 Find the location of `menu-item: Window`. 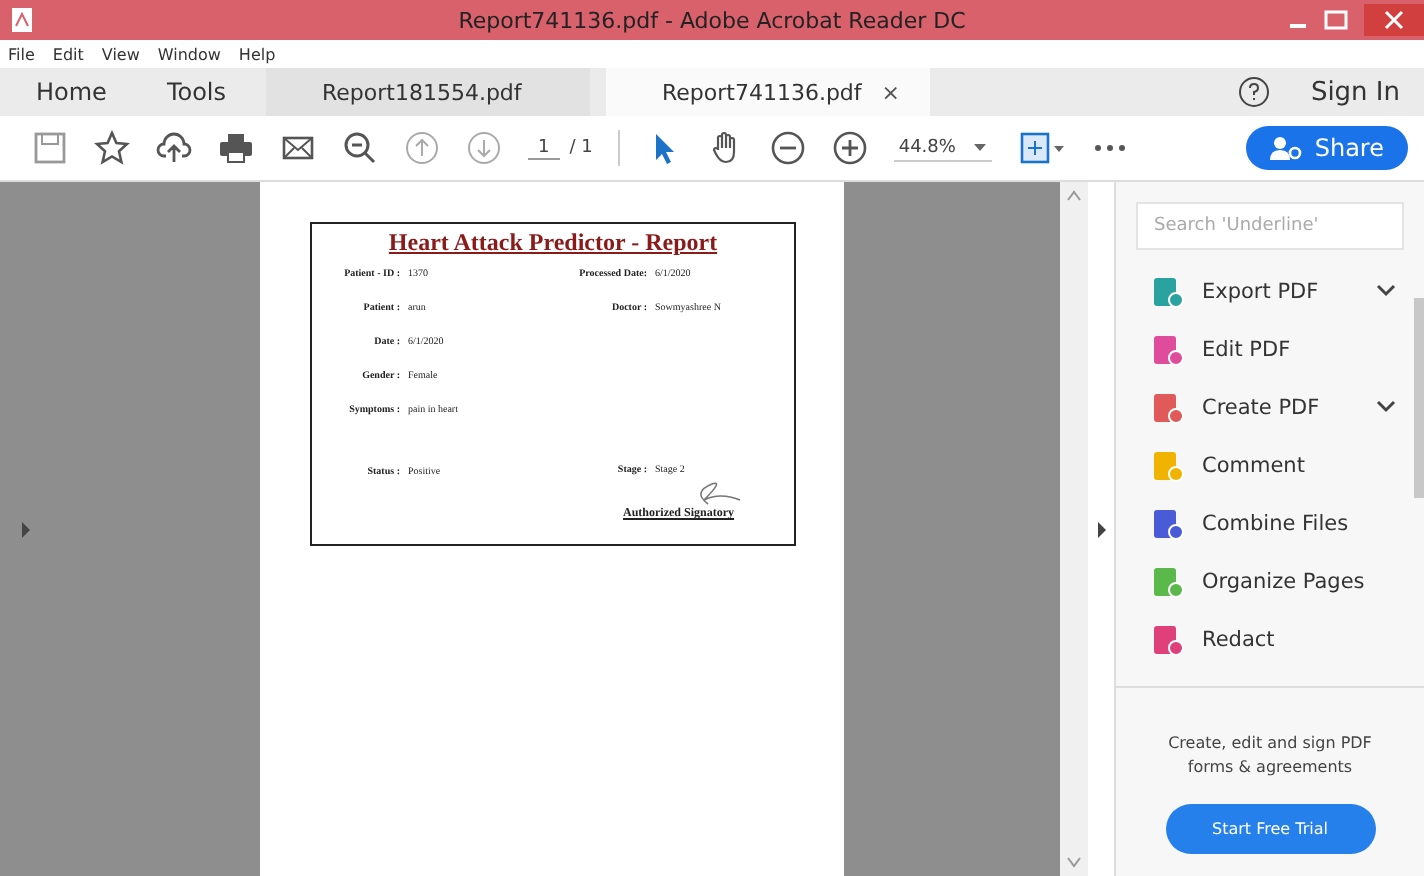

menu-item: Window is located at coordinates (189, 54).